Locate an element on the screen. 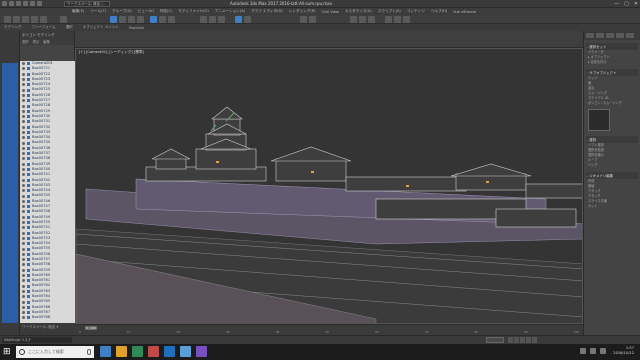 Image resolution: width=640 pixels, height=360 pixels. explorer-tab-edit: 編集 is located at coordinates (46, 42).